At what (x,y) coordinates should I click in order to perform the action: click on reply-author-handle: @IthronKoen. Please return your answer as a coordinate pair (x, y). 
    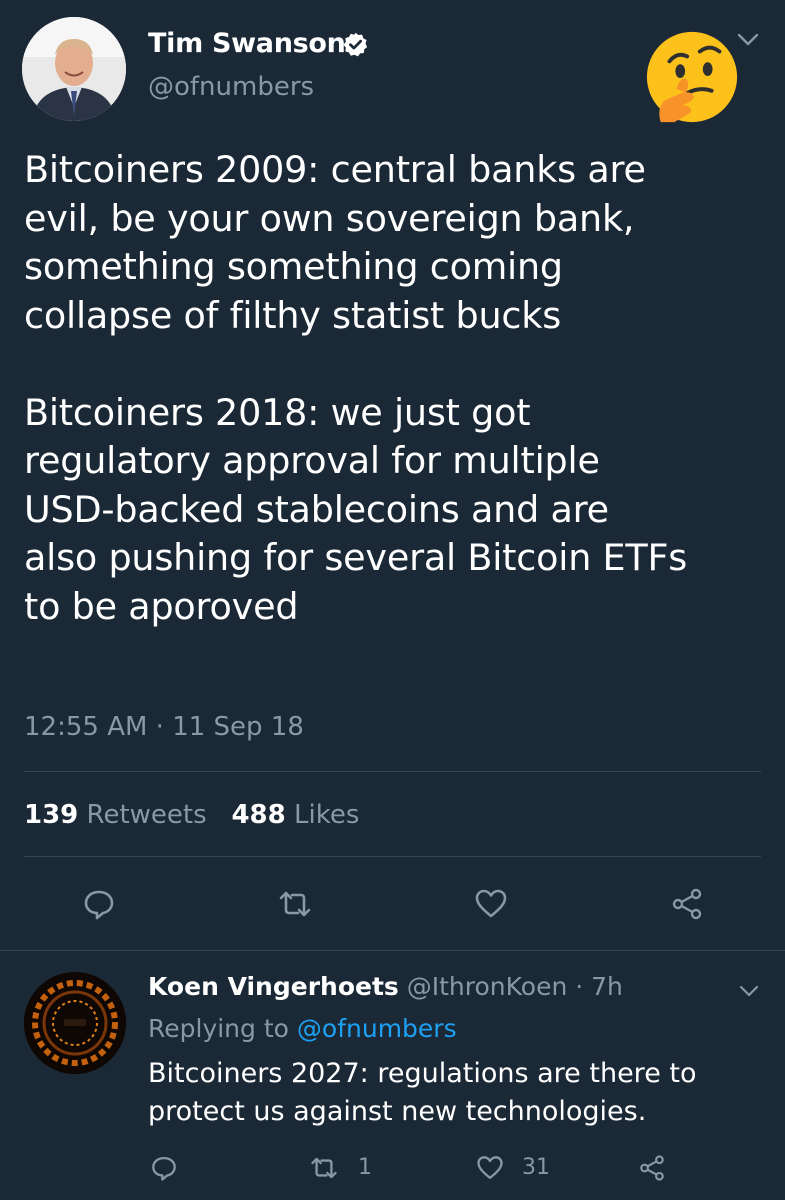
    Looking at the image, I should click on (487, 986).